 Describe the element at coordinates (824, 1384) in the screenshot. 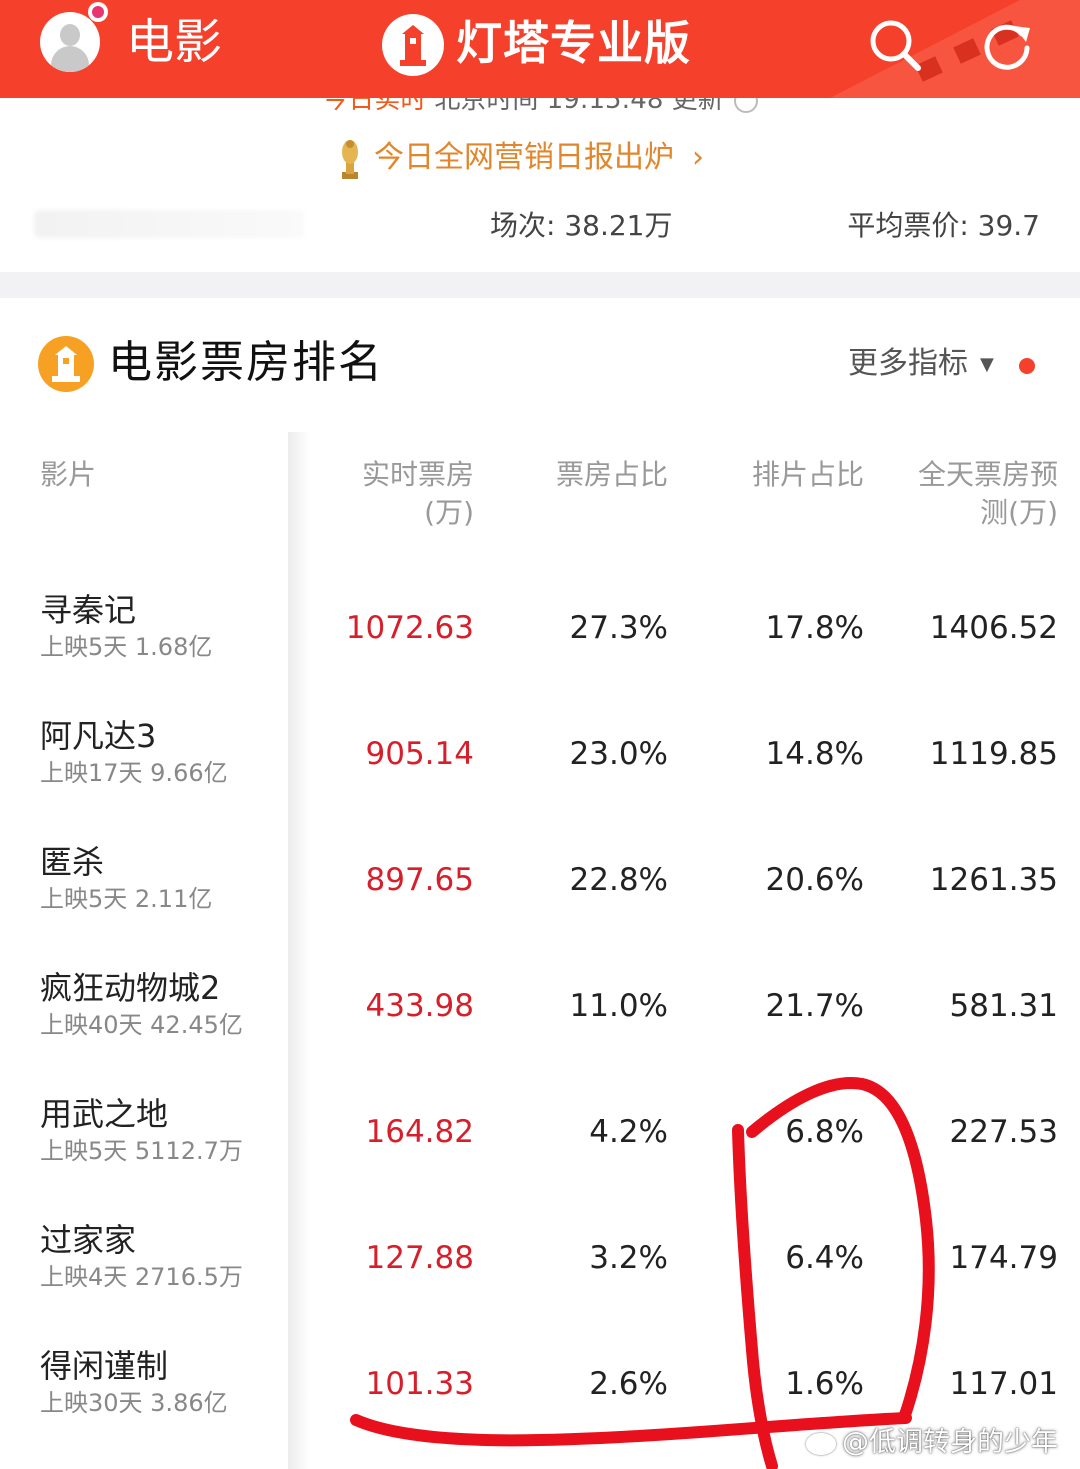

I see `schedule-share-value: 1.6%` at that location.